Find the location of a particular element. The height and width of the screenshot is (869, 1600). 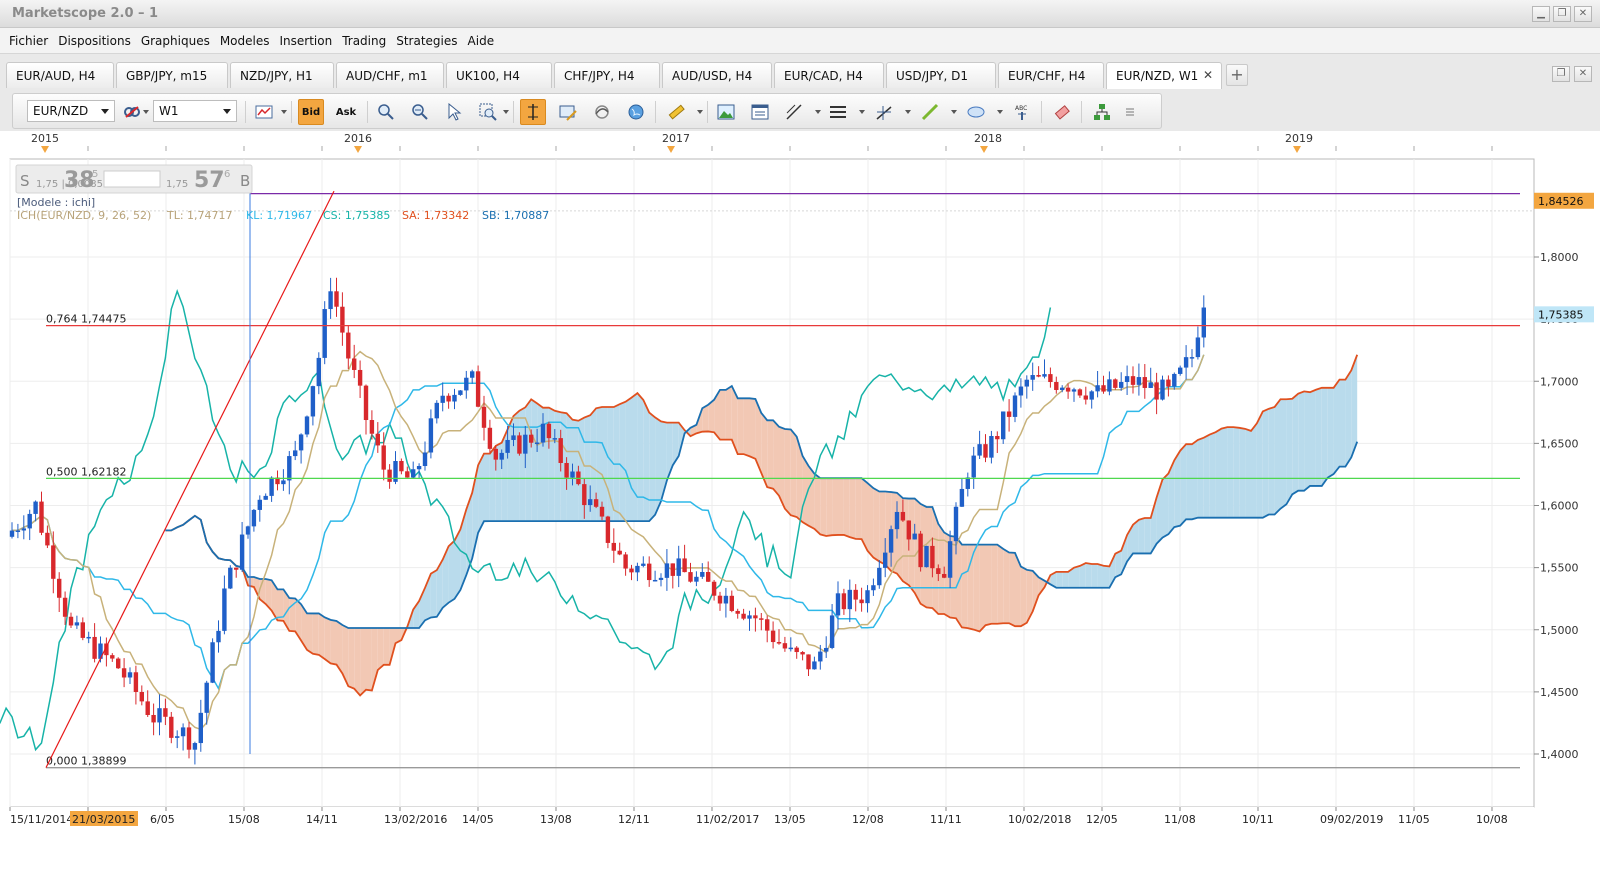

tab-eur-nzd: EUR/NZD, W1 ✕ is located at coordinates (1164, 75).